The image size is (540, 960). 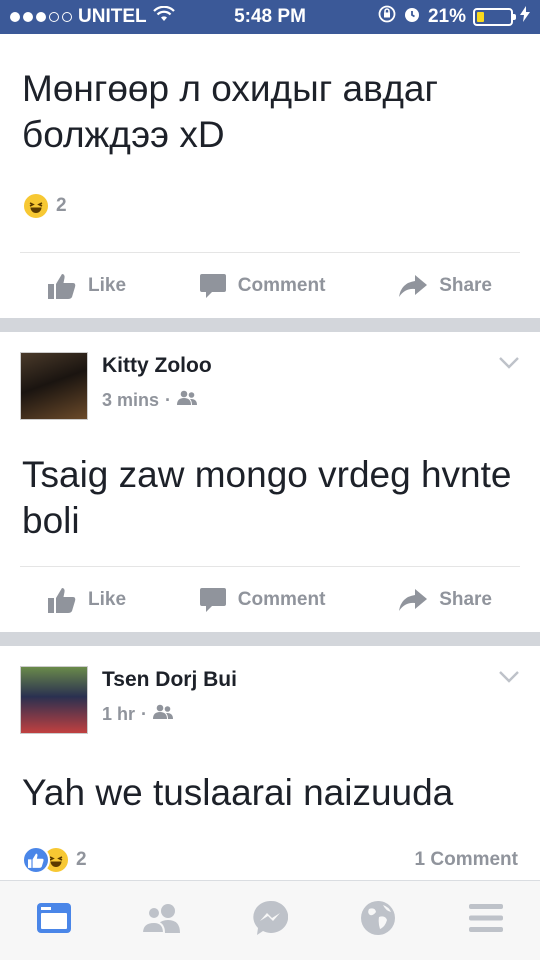 What do you see at coordinates (112, 16) in the screenshot?
I see `carrier-name: UNITEL` at bounding box center [112, 16].